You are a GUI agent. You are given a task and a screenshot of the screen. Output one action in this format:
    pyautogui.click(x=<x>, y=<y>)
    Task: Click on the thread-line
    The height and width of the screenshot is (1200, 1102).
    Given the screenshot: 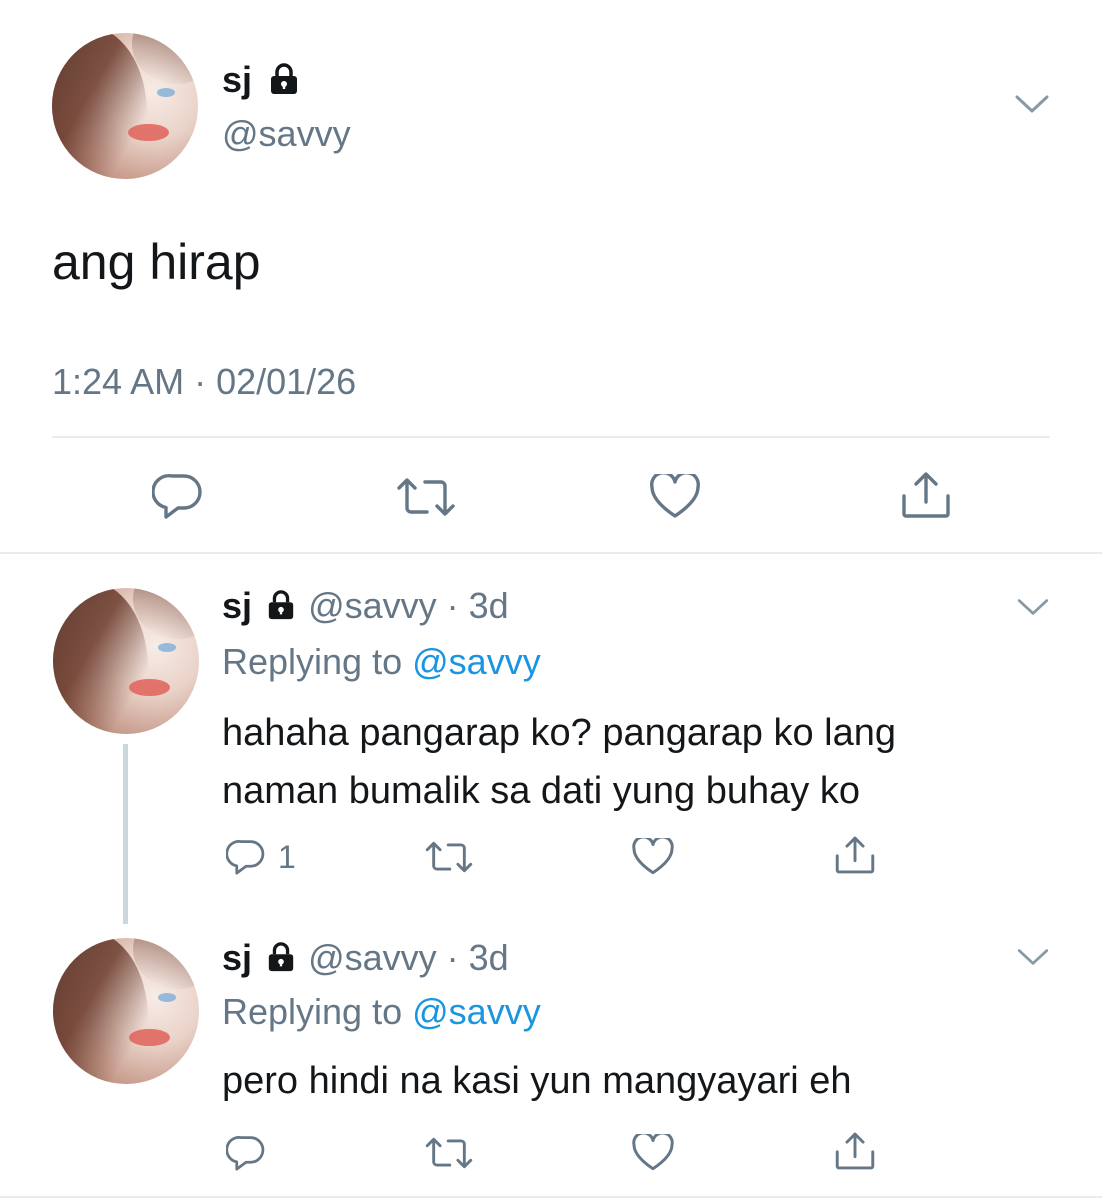 What is the action you would take?
    pyautogui.click(x=125, y=834)
    